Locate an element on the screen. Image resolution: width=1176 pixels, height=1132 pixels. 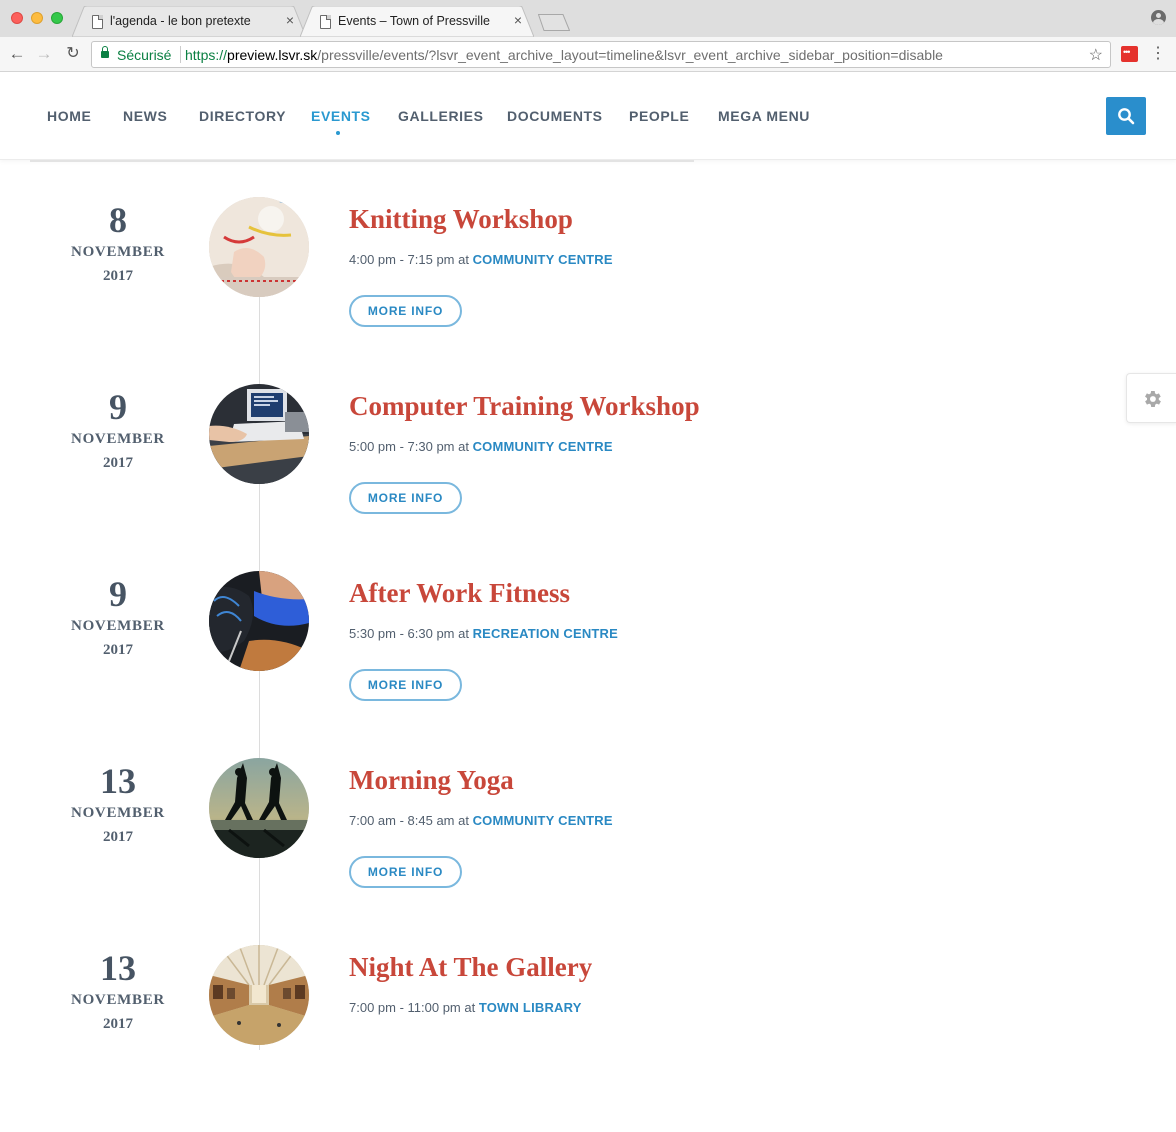
active-nav-indicator is located at coordinates (338, 133).